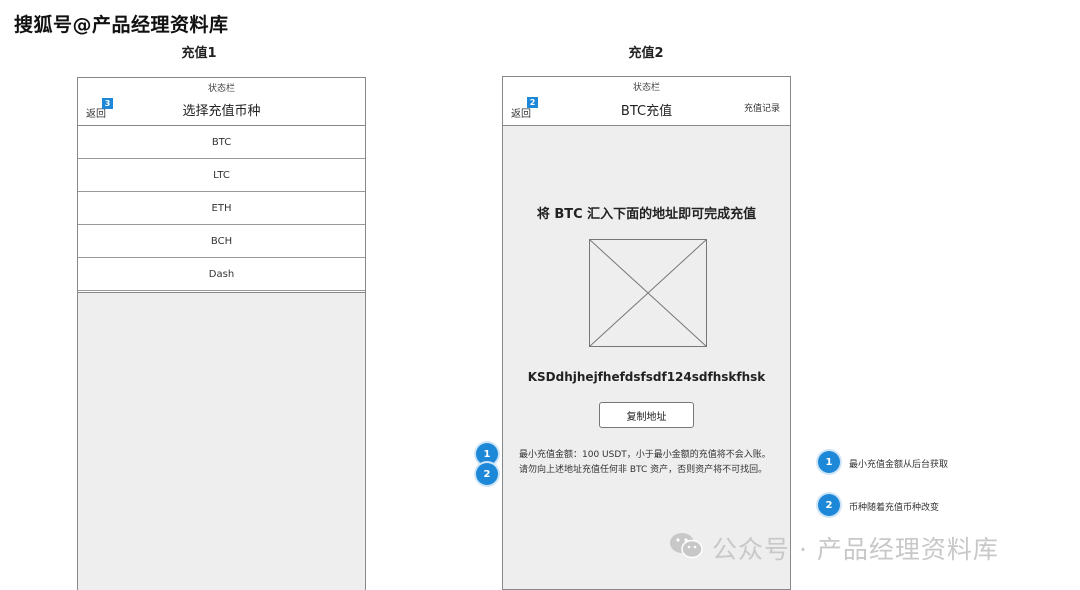 The height and width of the screenshot is (590, 1080). I want to click on coin-item-btc: BTC, so click(221, 142).